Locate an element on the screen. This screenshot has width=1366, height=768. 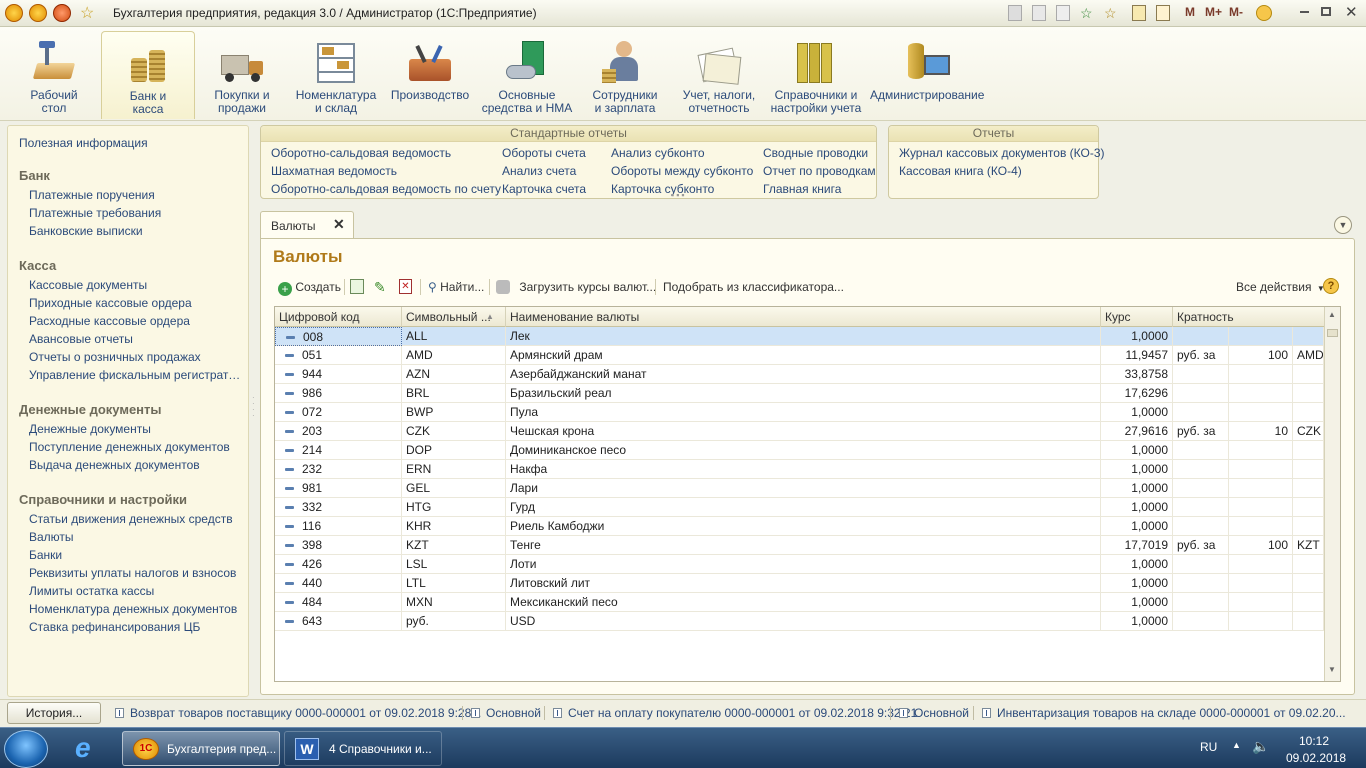
cell-sym: CZK is located at coordinates (454, 431).